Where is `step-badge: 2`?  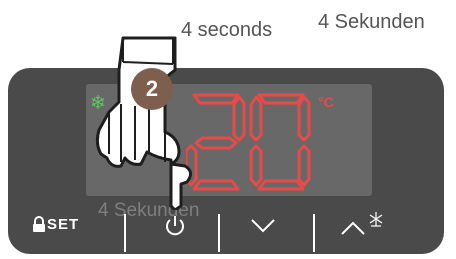
step-badge: 2 is located at coordinates (152, 89).